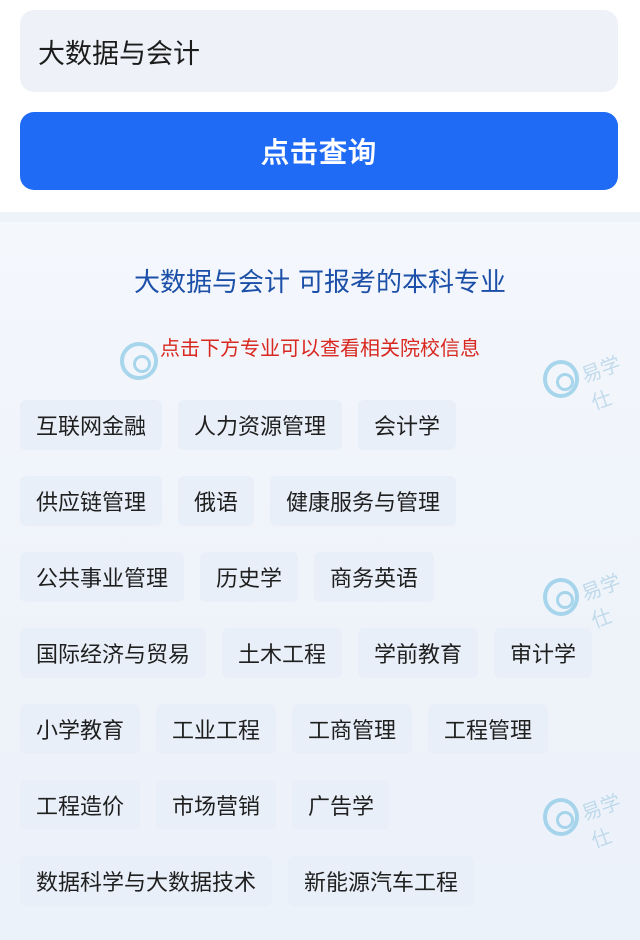 This screenshot has height=940, width=640. I want to click on major-chip: 俄语, so click(216, 501).